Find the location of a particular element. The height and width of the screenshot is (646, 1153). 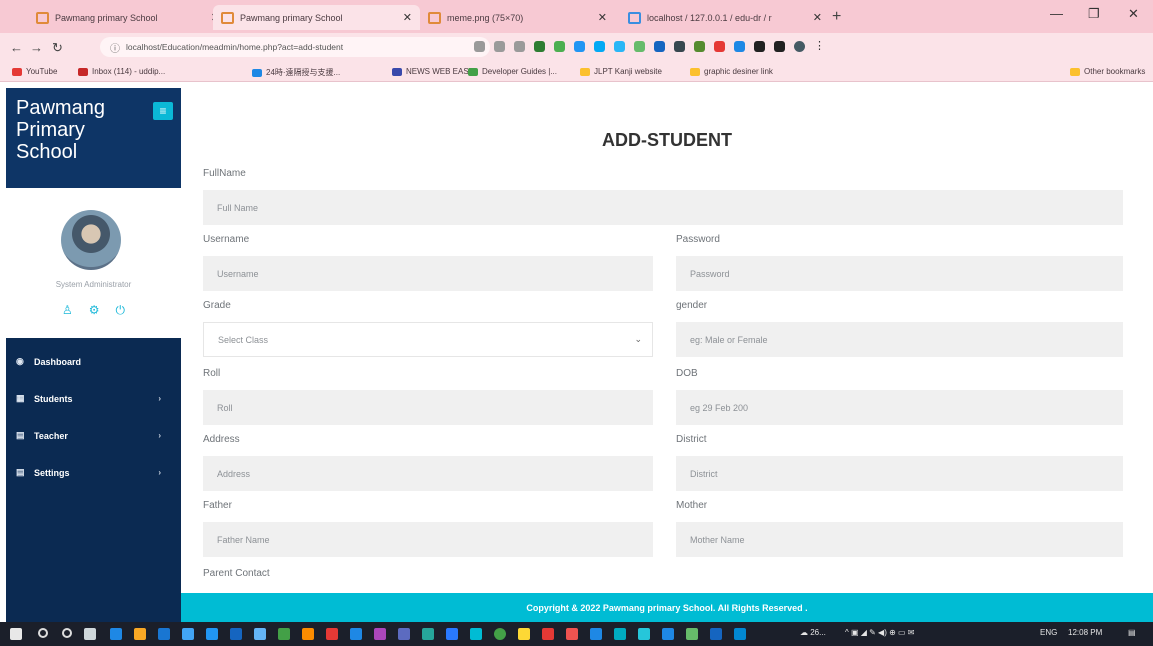

profile-actions: ♙ ⚙ ⏻ is located at coordinates (93, 310).